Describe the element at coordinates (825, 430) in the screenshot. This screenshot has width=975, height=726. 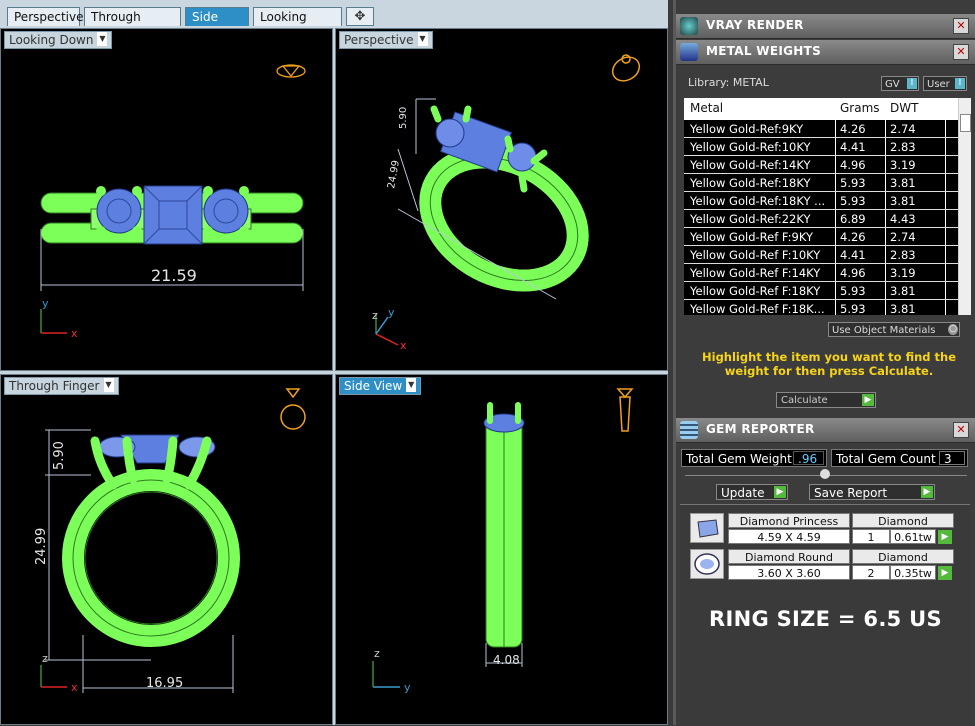
I see `gem-reporter-header: GEM REPORTER ✕` at that location.